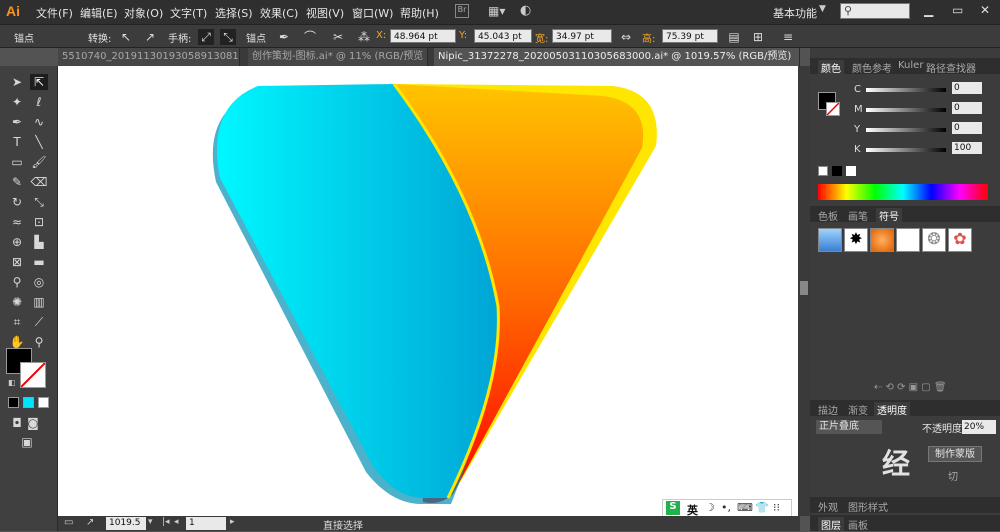  I want to click on width-field: 34.97 pt, so click(582, 36).